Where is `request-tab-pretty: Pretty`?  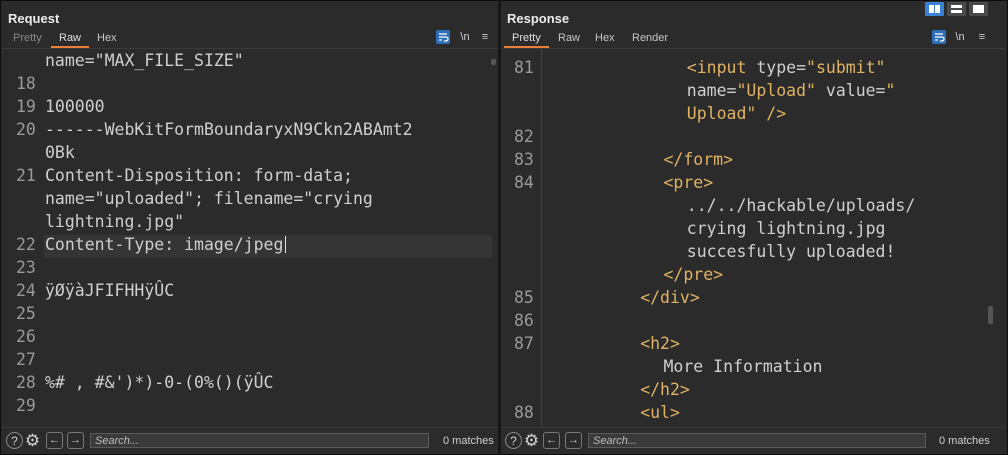
request-tab-pretty: Pretty is located at coordinates (27, 38).